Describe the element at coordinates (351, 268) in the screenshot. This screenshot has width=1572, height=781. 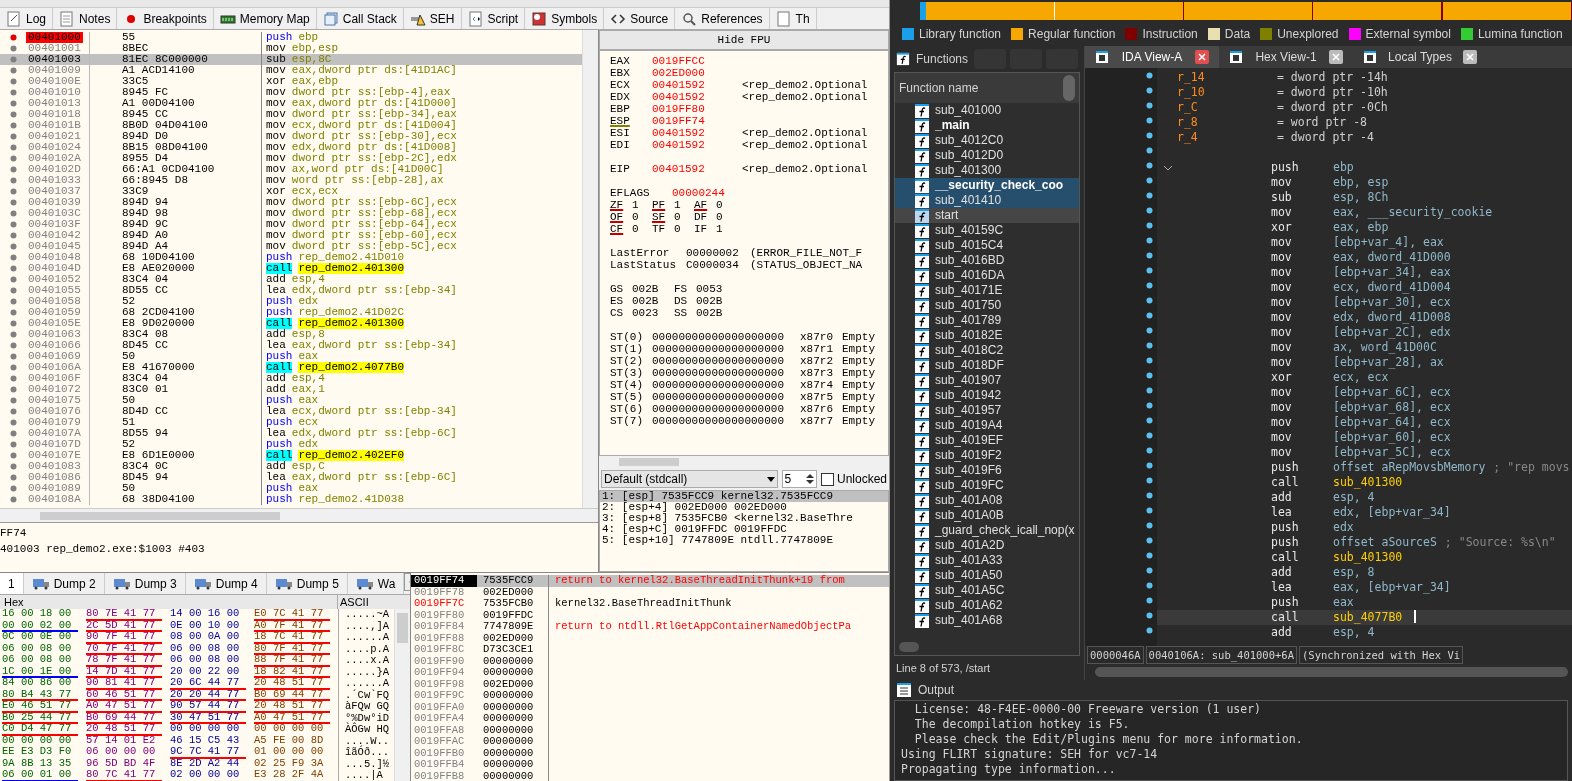
I see `operands: rep_demo2.401300` at that location.